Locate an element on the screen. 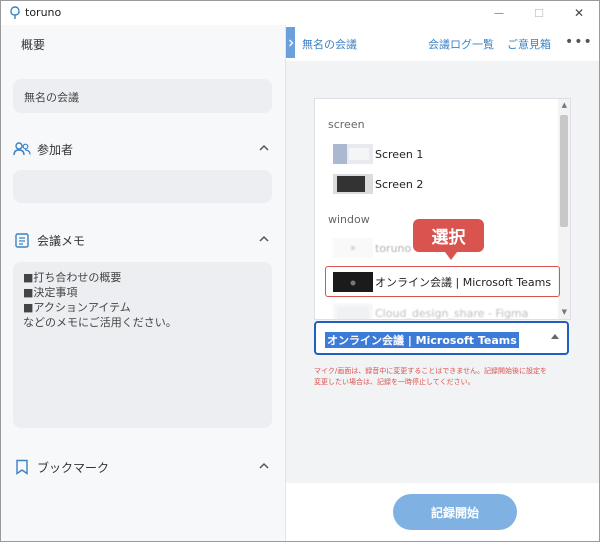  group-title-screen: screen is located at coordinates (346, 124).